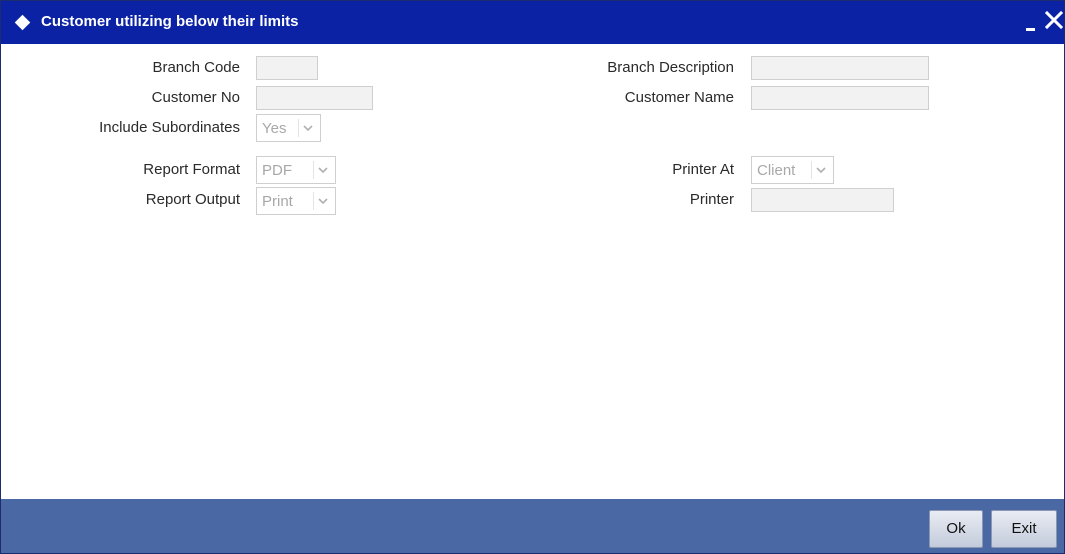 The image size is (1065, 554). I want to click on branch-description-field, so click(840, 68).